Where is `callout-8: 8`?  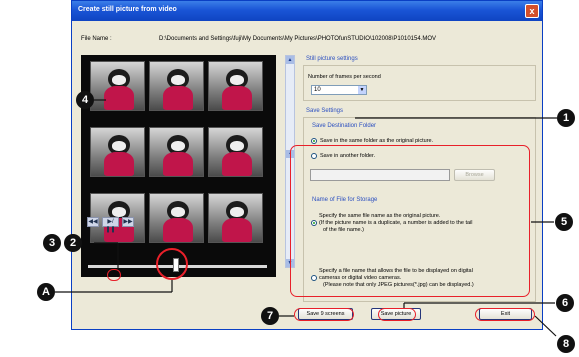 callout-8: 8 is located at coordinates (566, 344).